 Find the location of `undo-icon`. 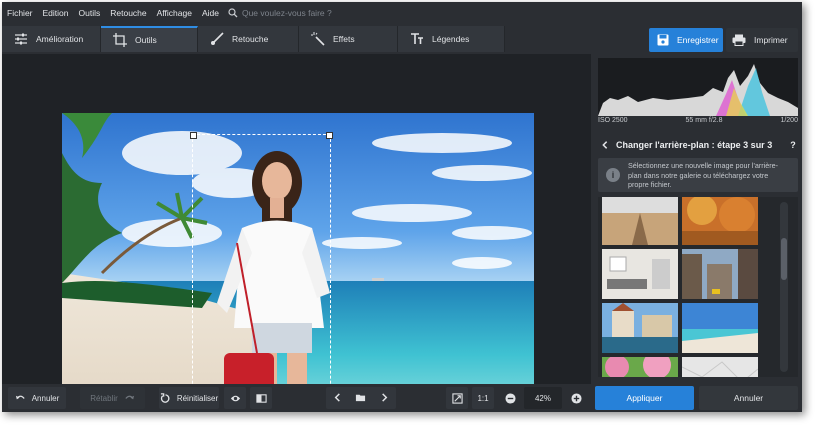

undo-icon is located at coordinates (20, 397).